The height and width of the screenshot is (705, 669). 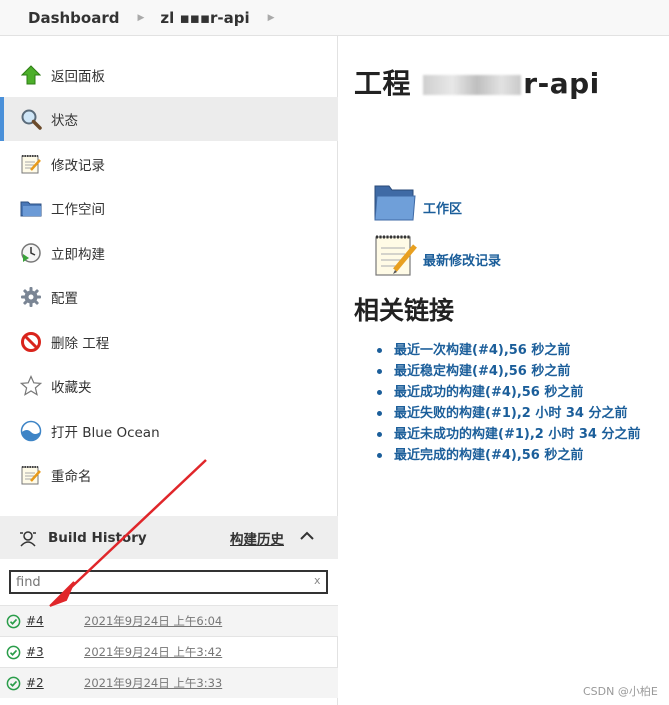 I want to click on sidebar-item-label: 状态, so click(x=64, y=121).